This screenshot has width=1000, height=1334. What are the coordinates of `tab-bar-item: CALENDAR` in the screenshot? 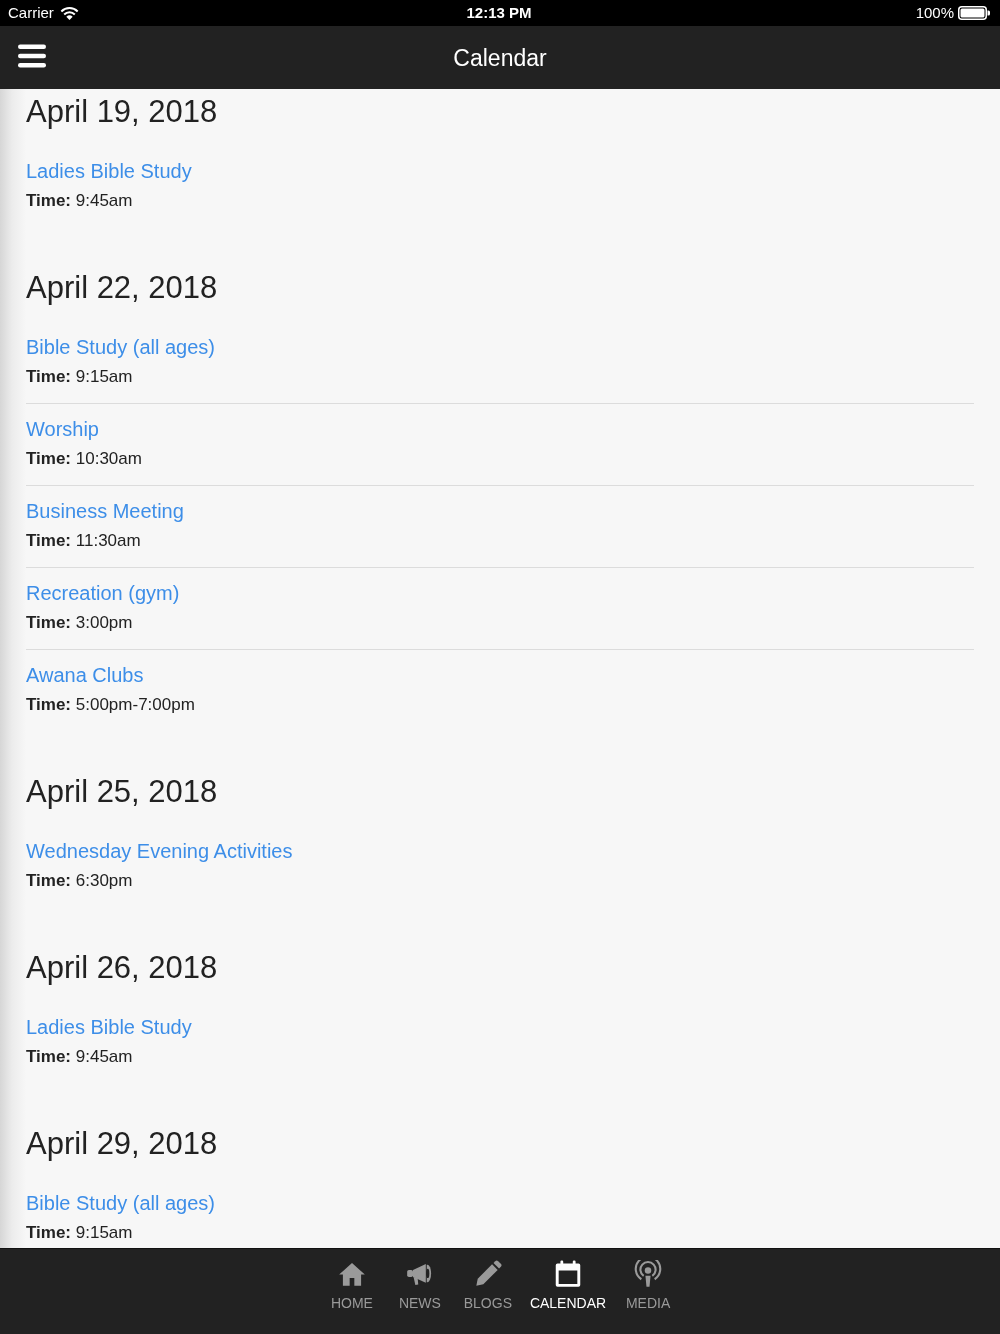 It's located at (568, 1286).